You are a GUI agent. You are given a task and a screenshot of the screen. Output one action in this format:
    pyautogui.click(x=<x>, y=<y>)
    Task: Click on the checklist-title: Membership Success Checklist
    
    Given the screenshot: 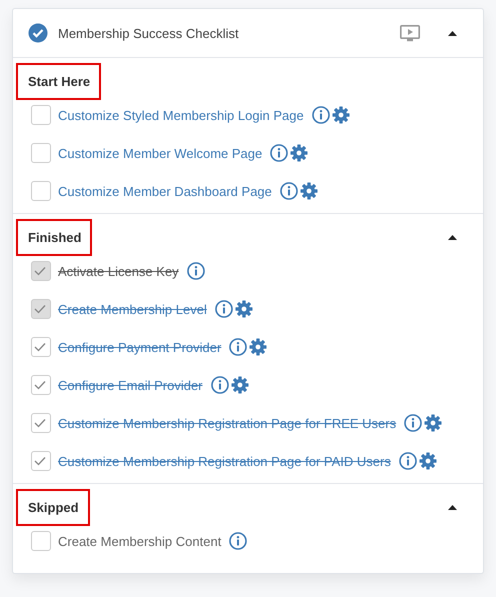 What is the action you would take?
    pyautogui.click(x=149, y=33)
    